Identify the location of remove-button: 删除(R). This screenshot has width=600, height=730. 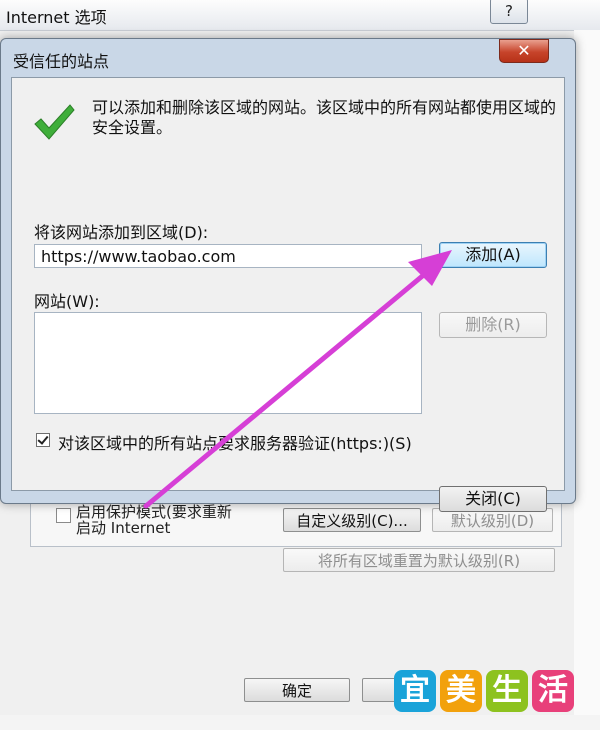
(493, 325).